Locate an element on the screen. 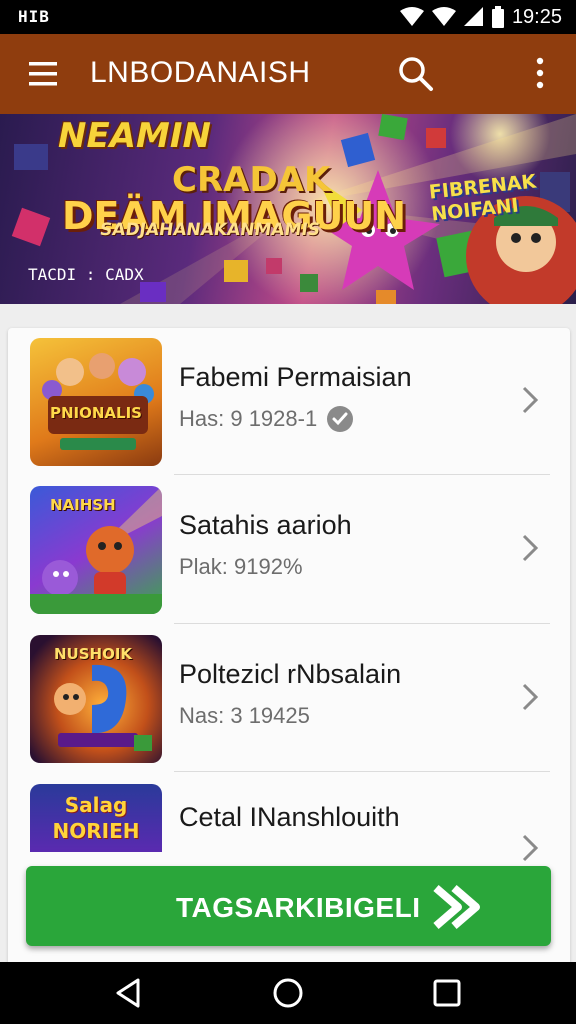  game-title: Poltezicl rNbsalain is located at coordinates (290, 674).